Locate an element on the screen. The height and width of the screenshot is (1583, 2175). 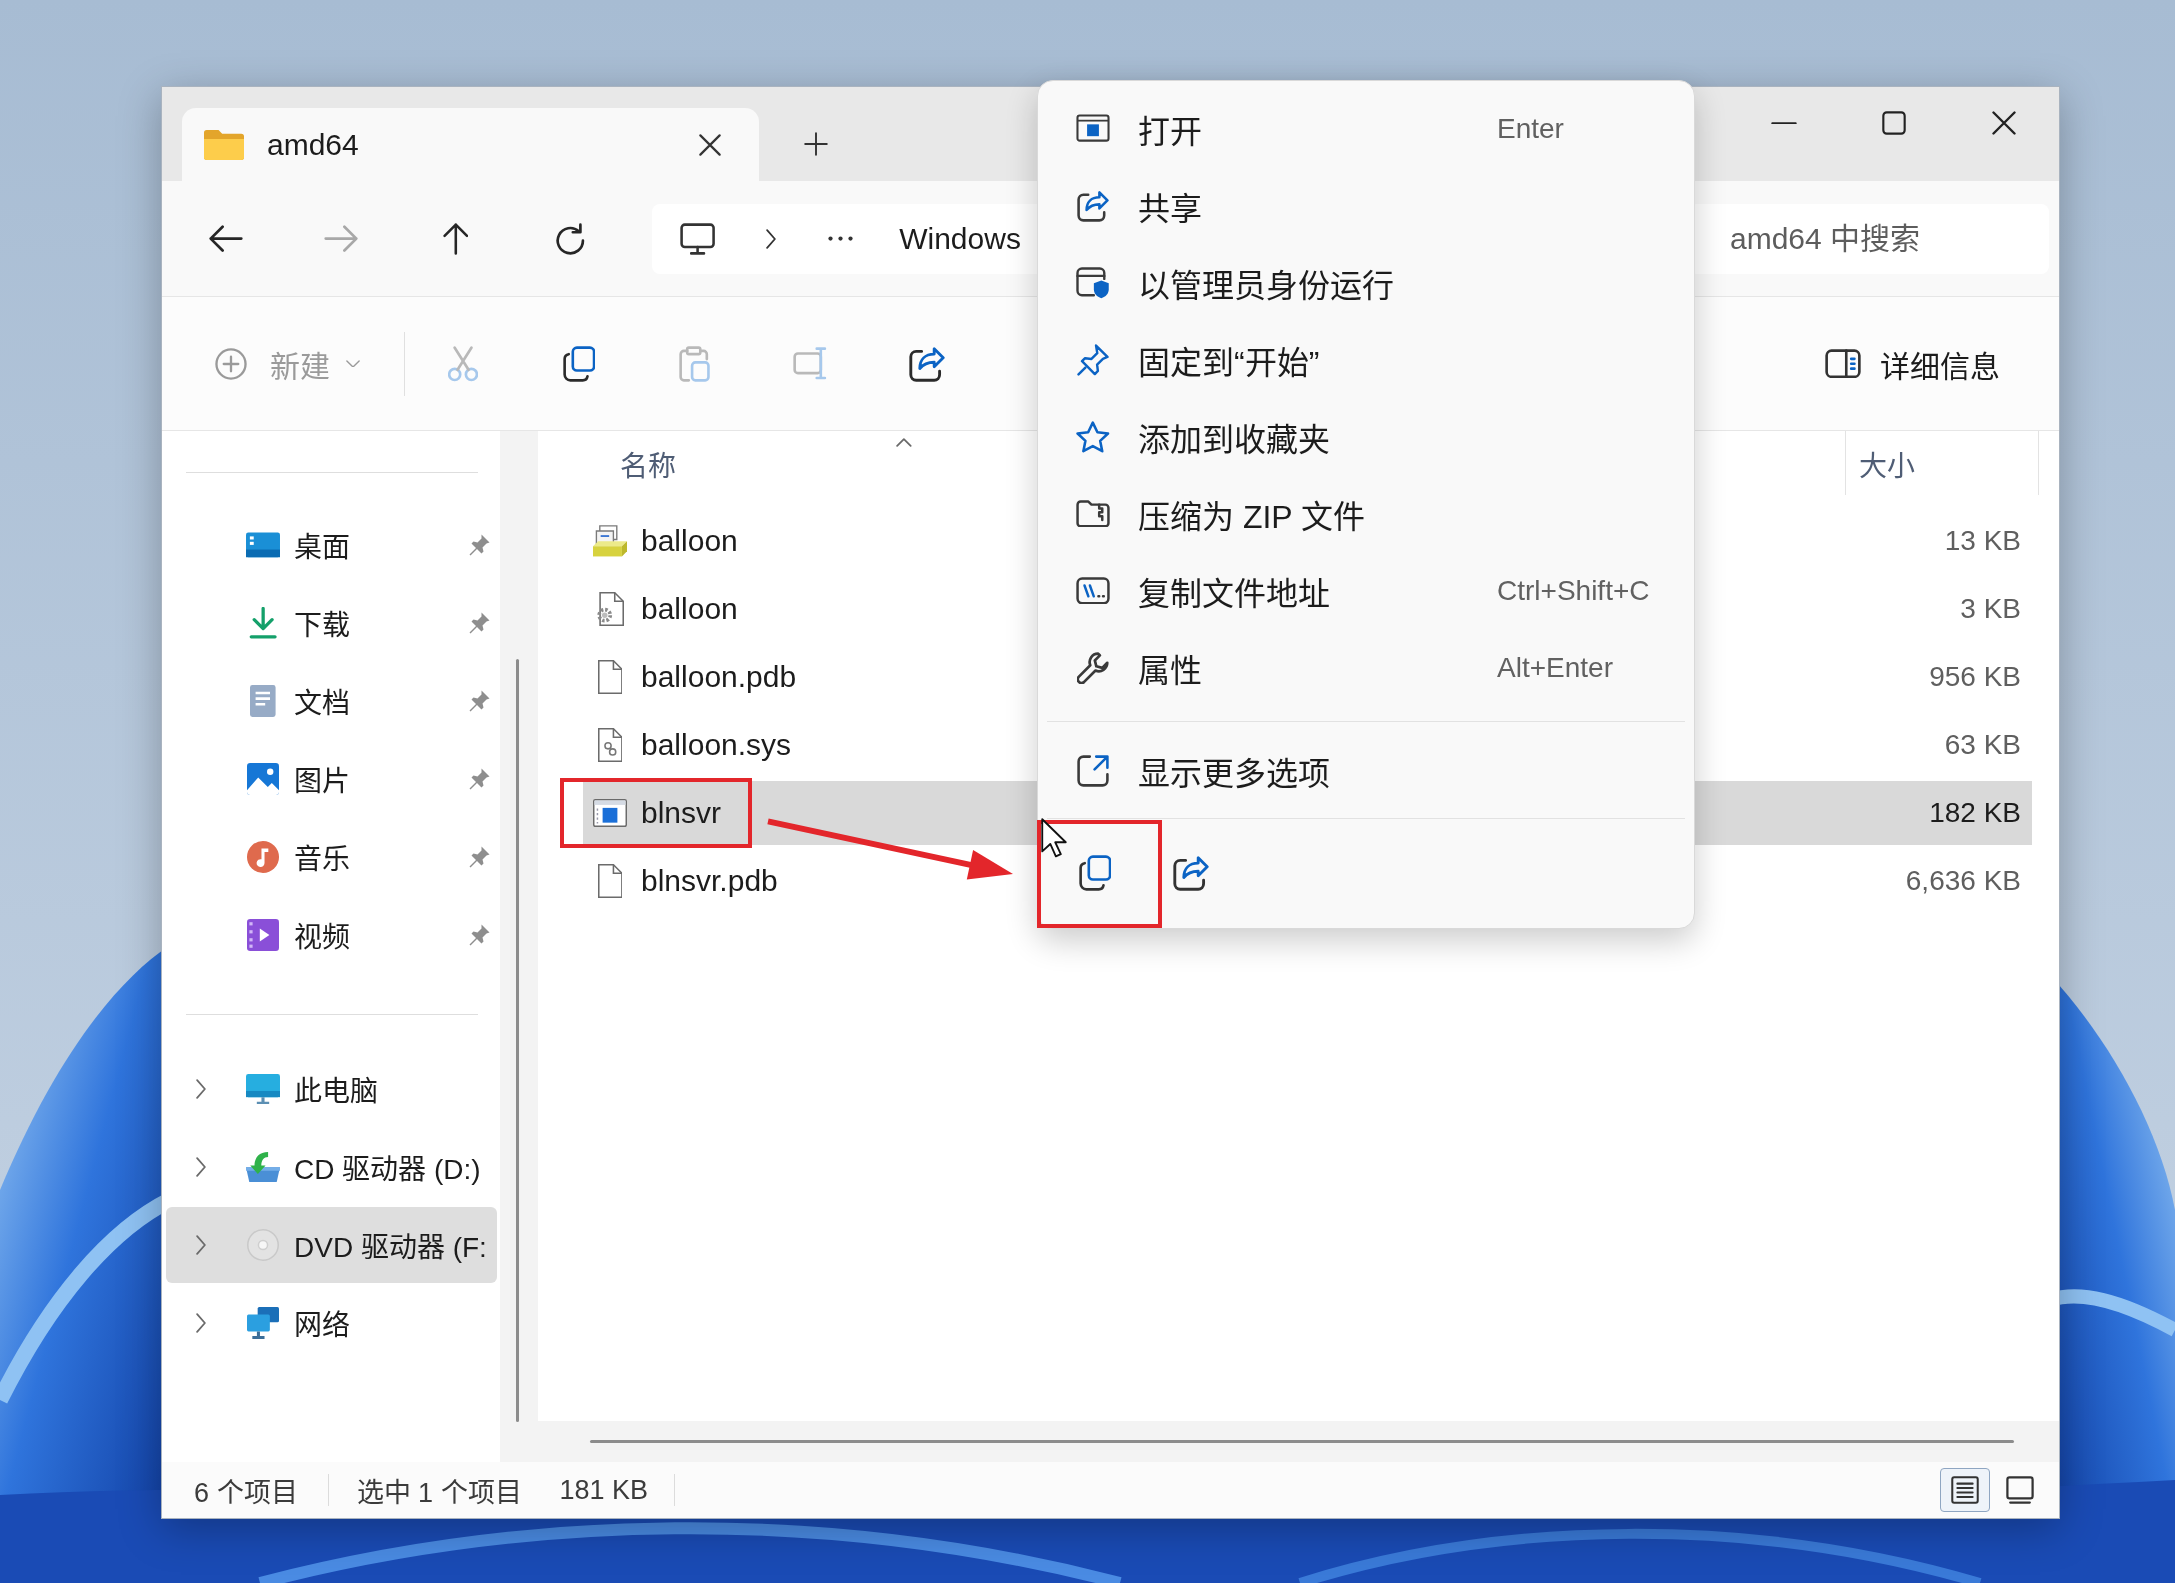
link-file-icon is located at coordinates (610, 745).